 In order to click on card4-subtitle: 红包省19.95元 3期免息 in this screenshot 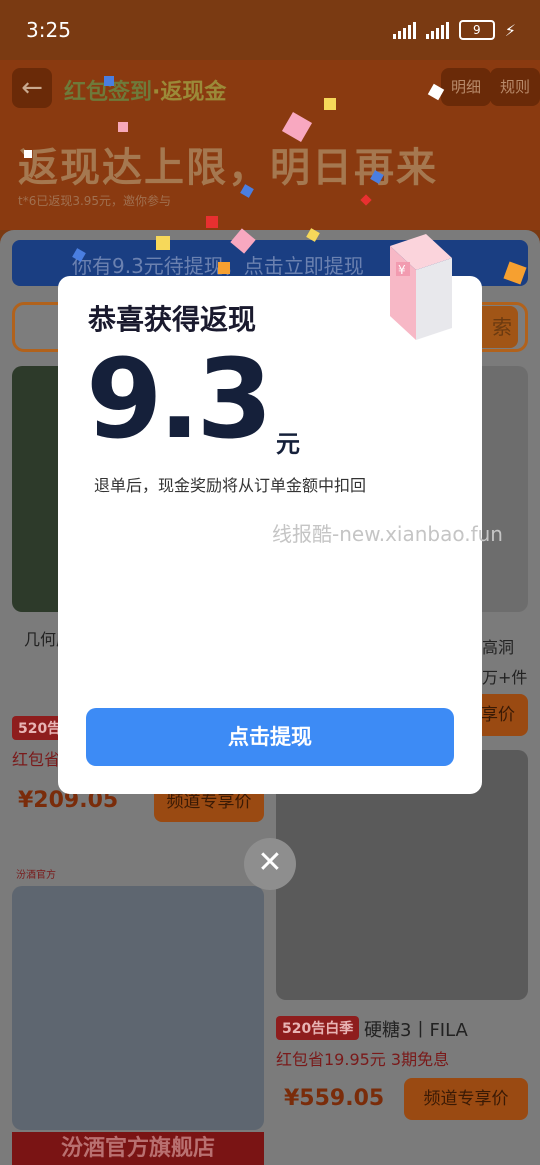, I will do `click(363, 1059)`.